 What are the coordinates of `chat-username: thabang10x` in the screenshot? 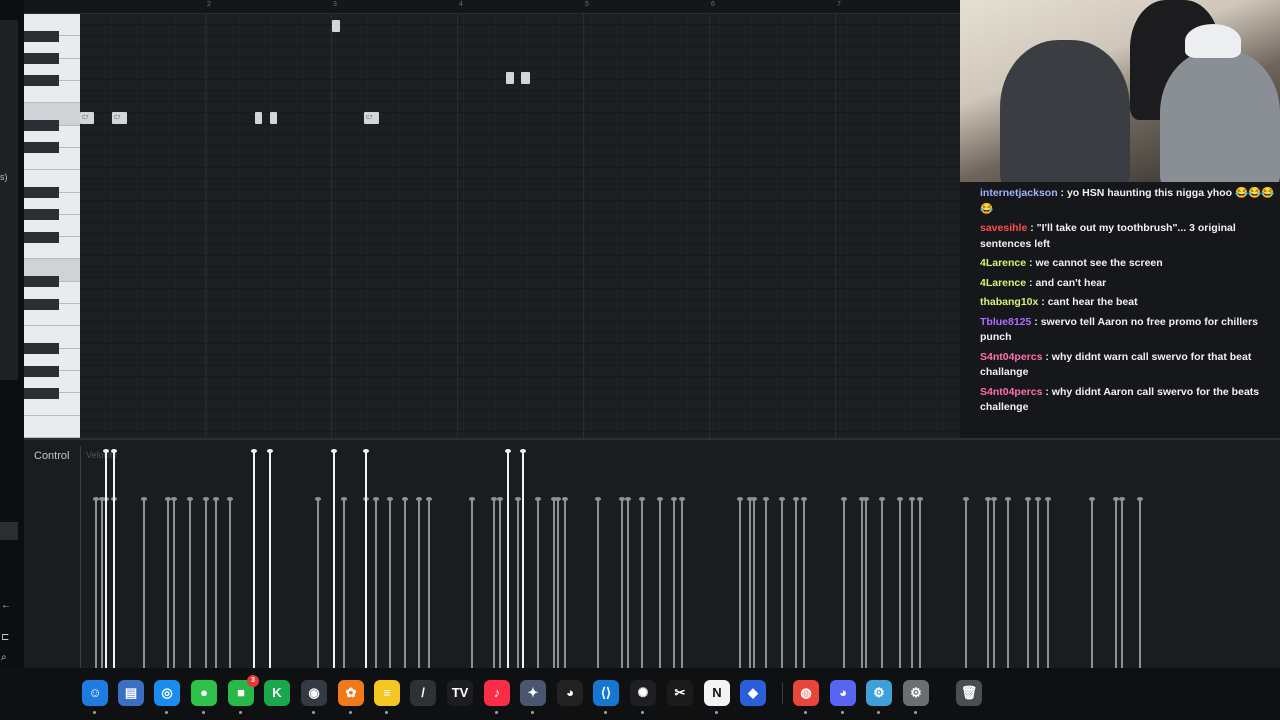 It's located at (1009, 302).